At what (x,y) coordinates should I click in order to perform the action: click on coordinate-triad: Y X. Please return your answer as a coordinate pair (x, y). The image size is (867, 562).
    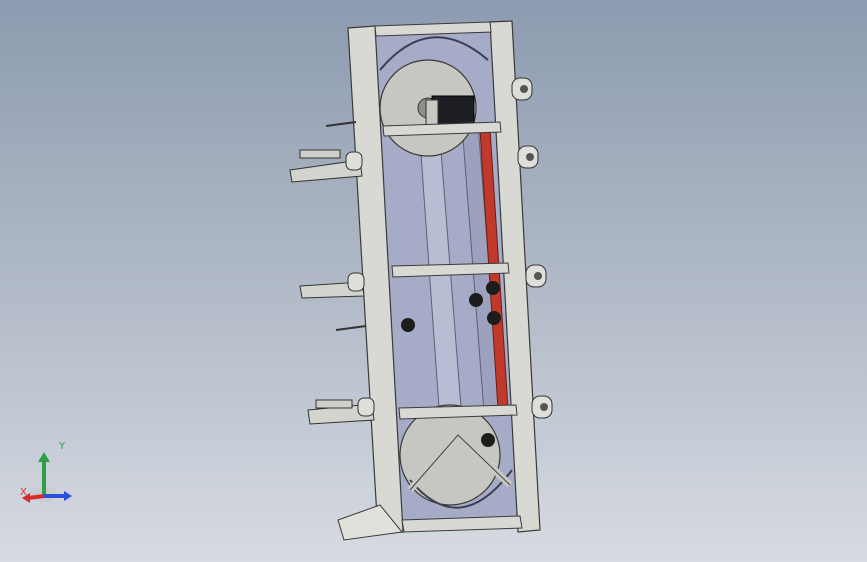
    Looking at the image, I should click on (46, 475).